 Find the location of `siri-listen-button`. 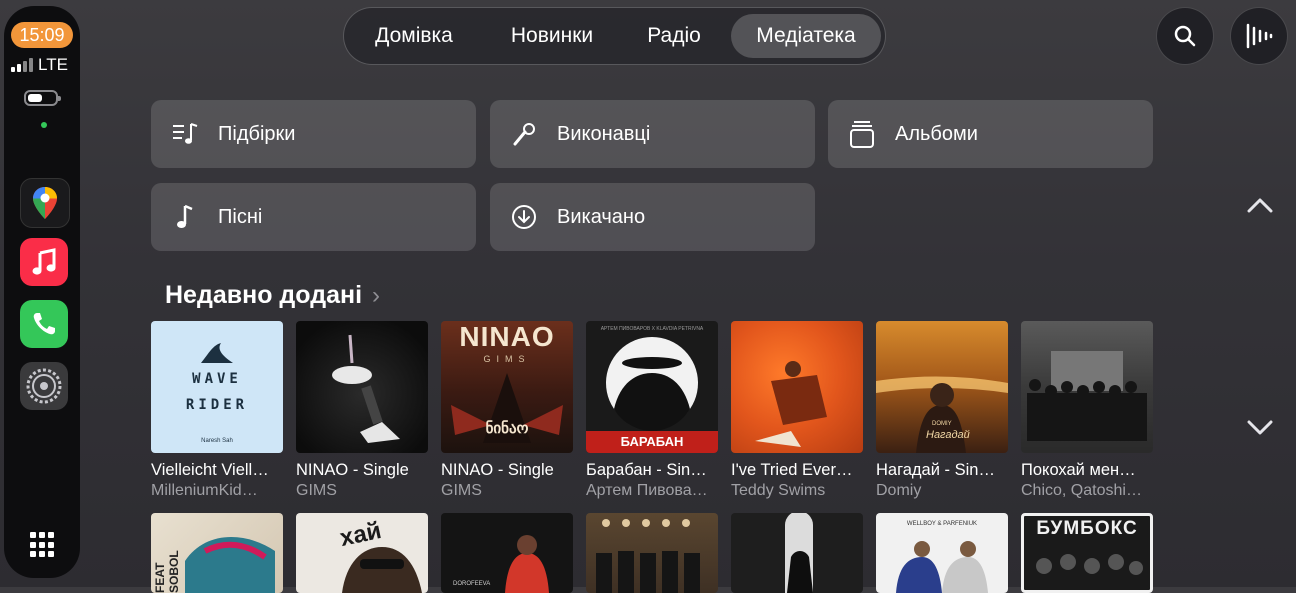

siri-listen-button is located at coordinates (1259, 36).